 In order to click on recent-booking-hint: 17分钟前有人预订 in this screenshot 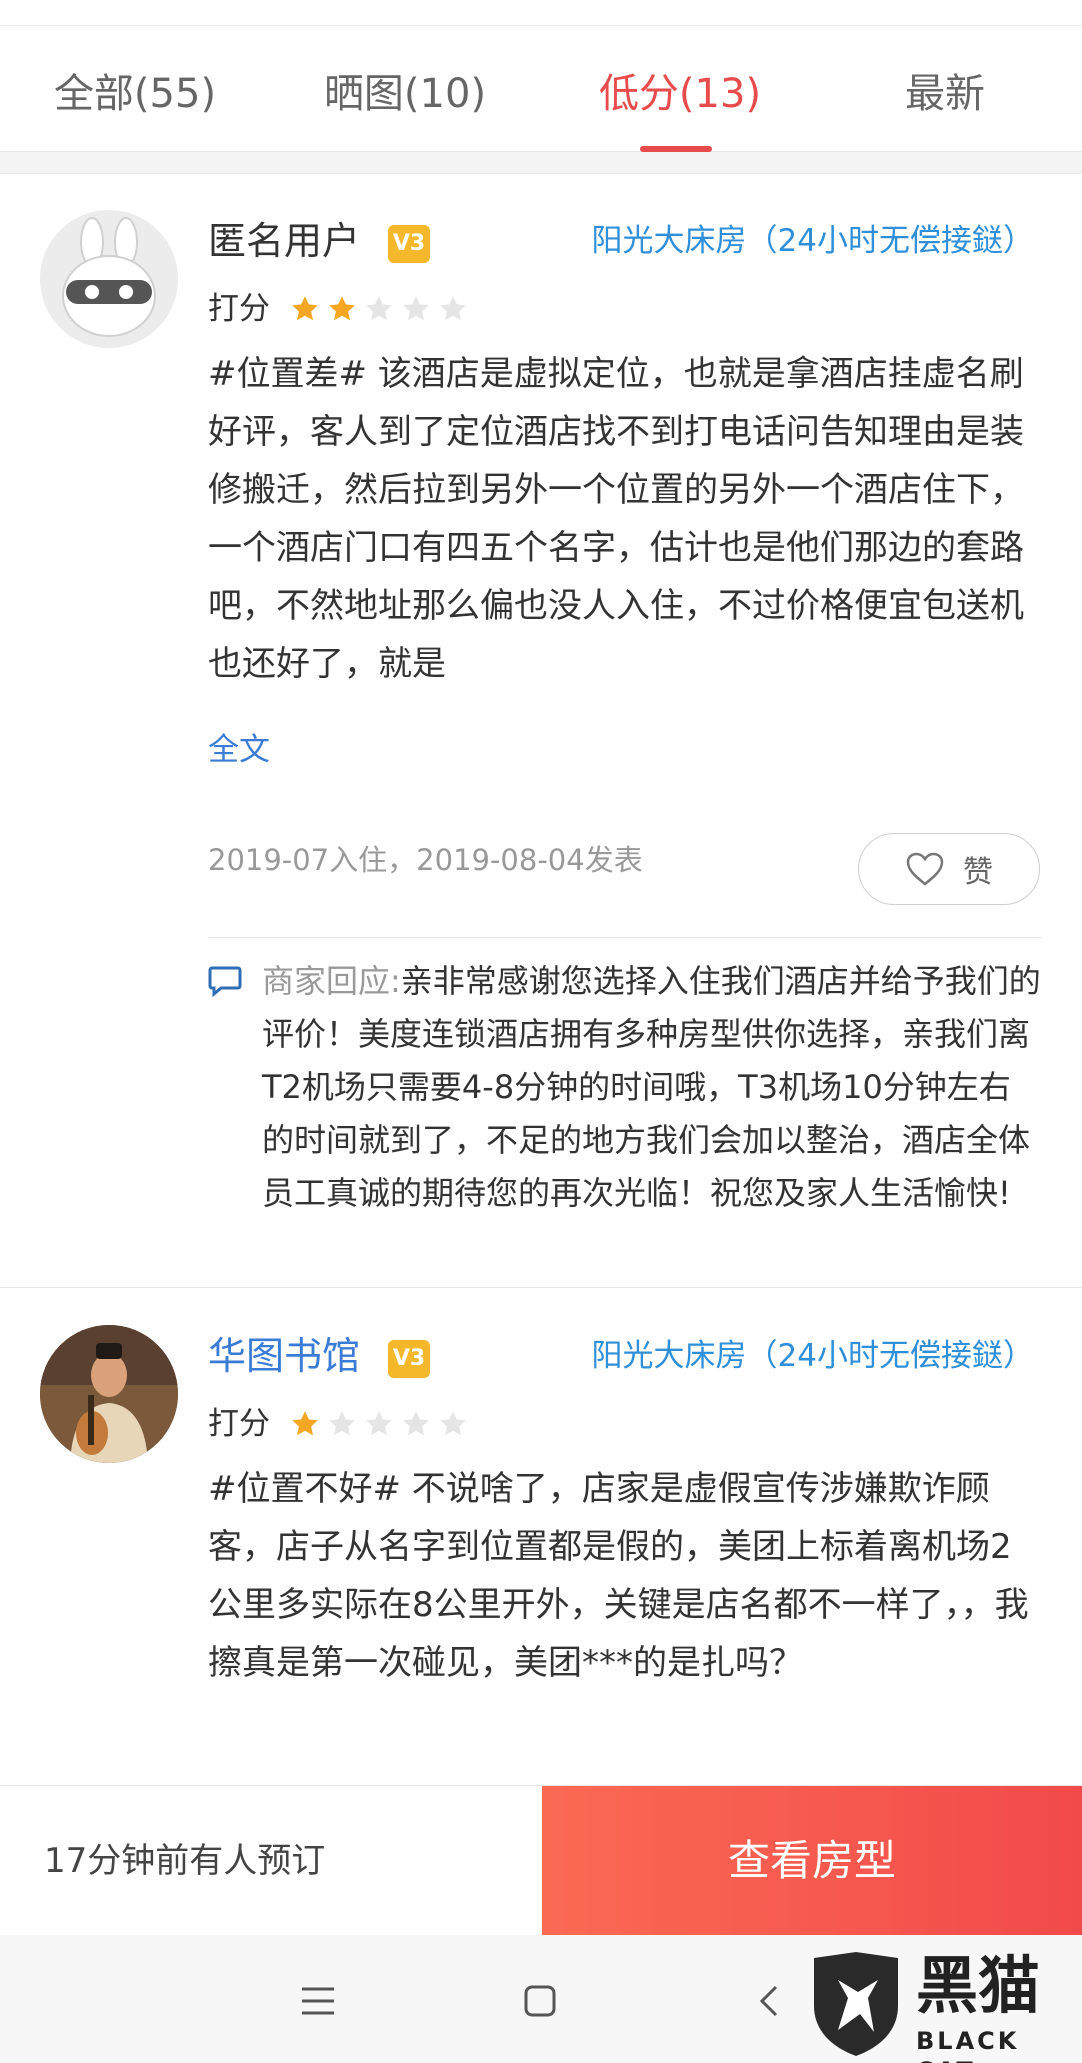, I will do `click(185, 1861)`.